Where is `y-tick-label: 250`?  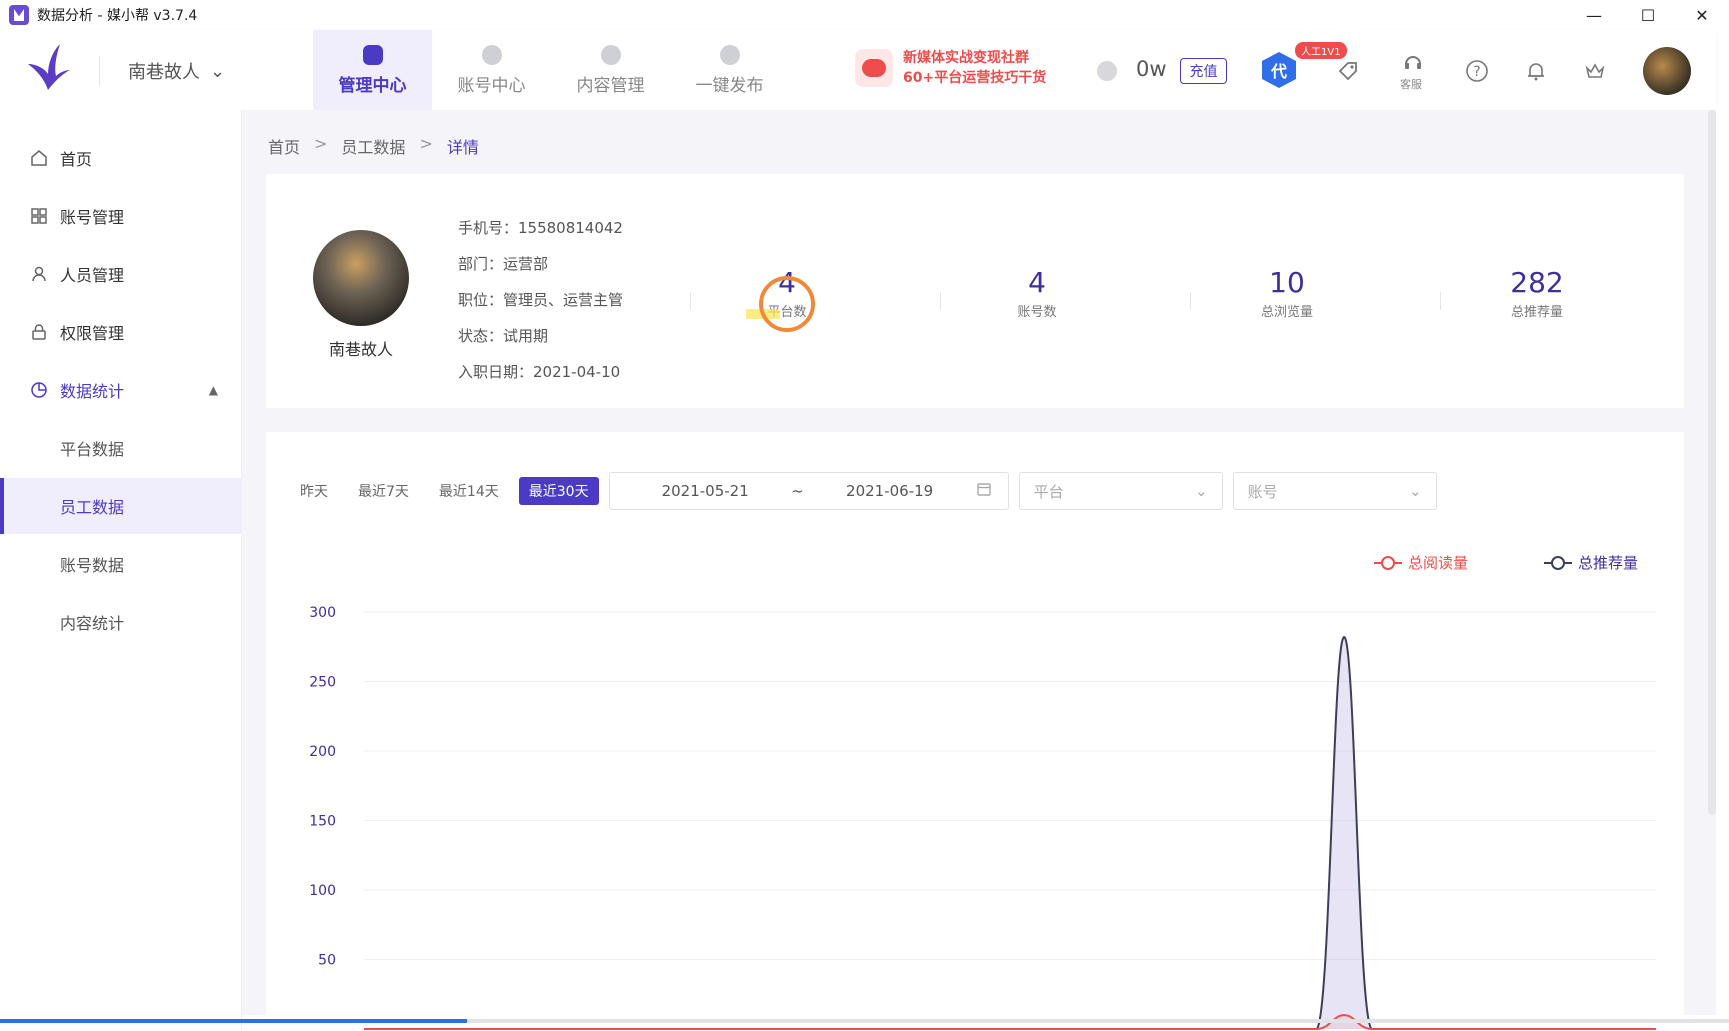 y-tick-label: 250 is located at coordinates (322, 683).